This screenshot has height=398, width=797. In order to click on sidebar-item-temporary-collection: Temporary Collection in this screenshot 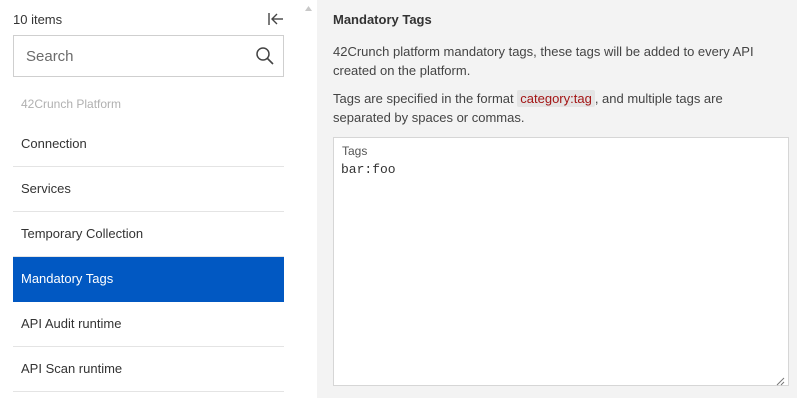, I will do `click(148, 234)`.